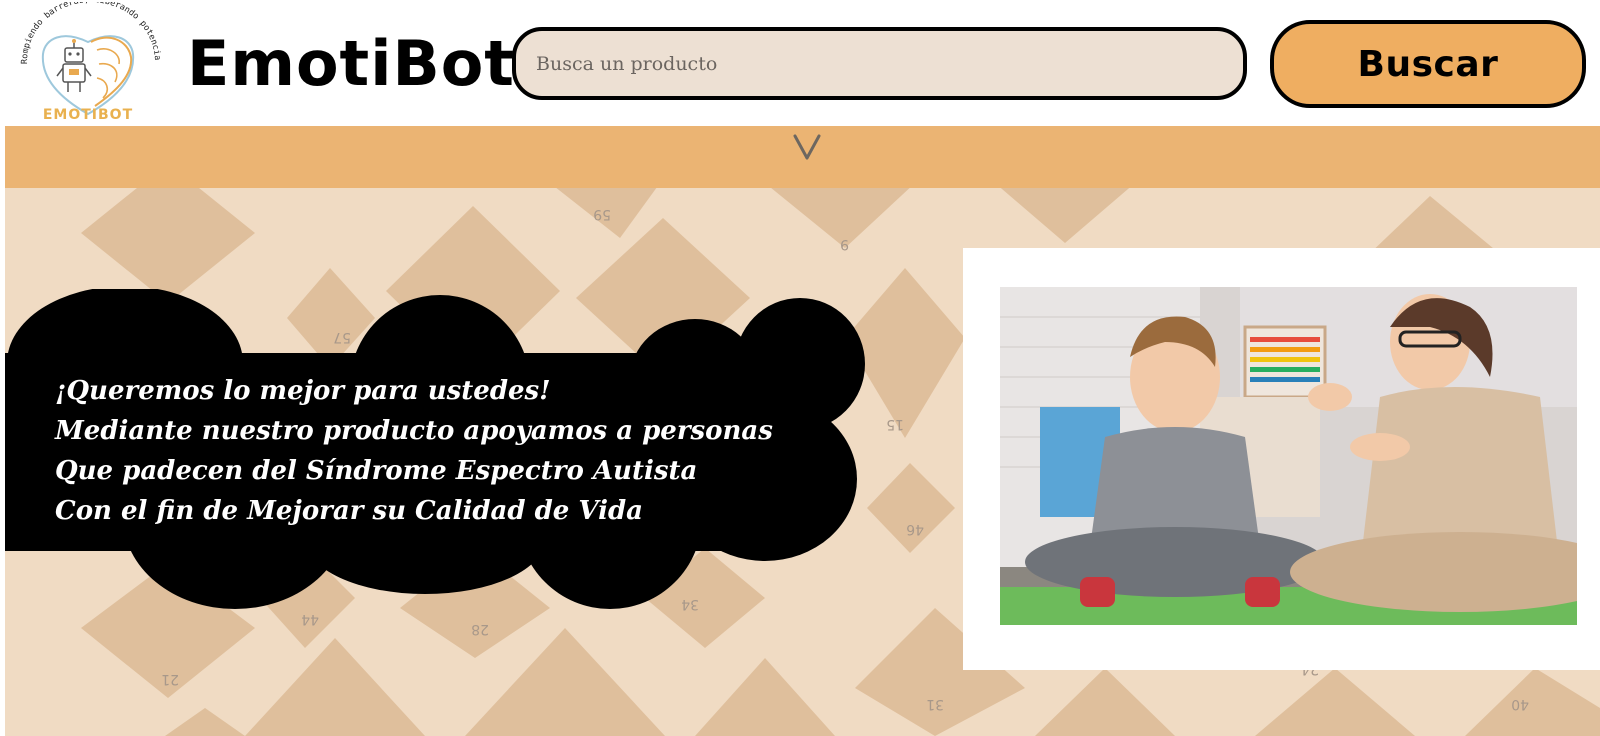 The height and width of the screenshot is (736, 1600). I want to click on logo-name-text: EMOTIBOT, so click(88, 115).